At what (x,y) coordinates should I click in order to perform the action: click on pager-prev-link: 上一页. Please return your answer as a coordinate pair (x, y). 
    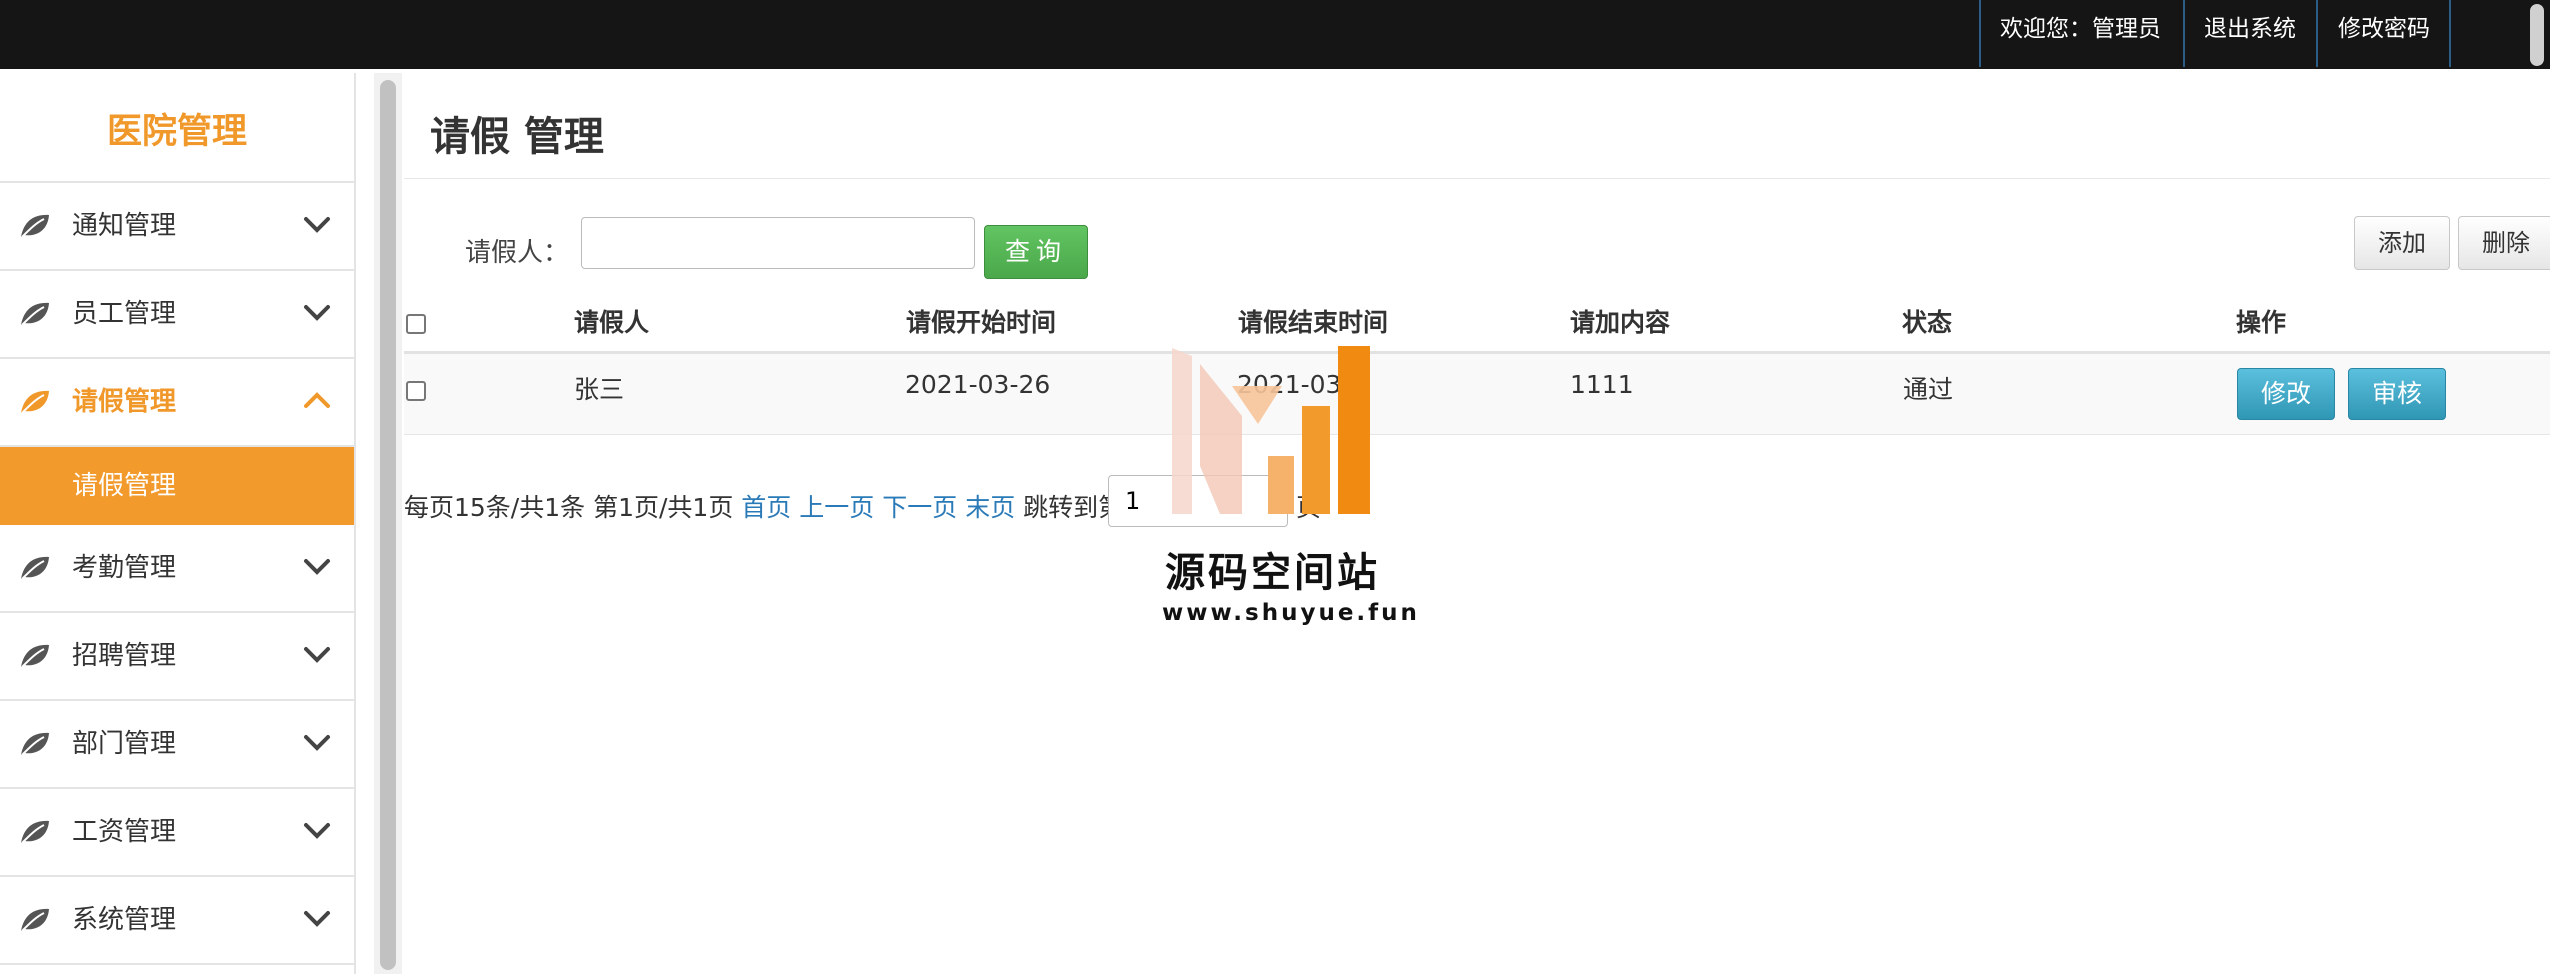
    Looking at the image, I should click on (836, 507).